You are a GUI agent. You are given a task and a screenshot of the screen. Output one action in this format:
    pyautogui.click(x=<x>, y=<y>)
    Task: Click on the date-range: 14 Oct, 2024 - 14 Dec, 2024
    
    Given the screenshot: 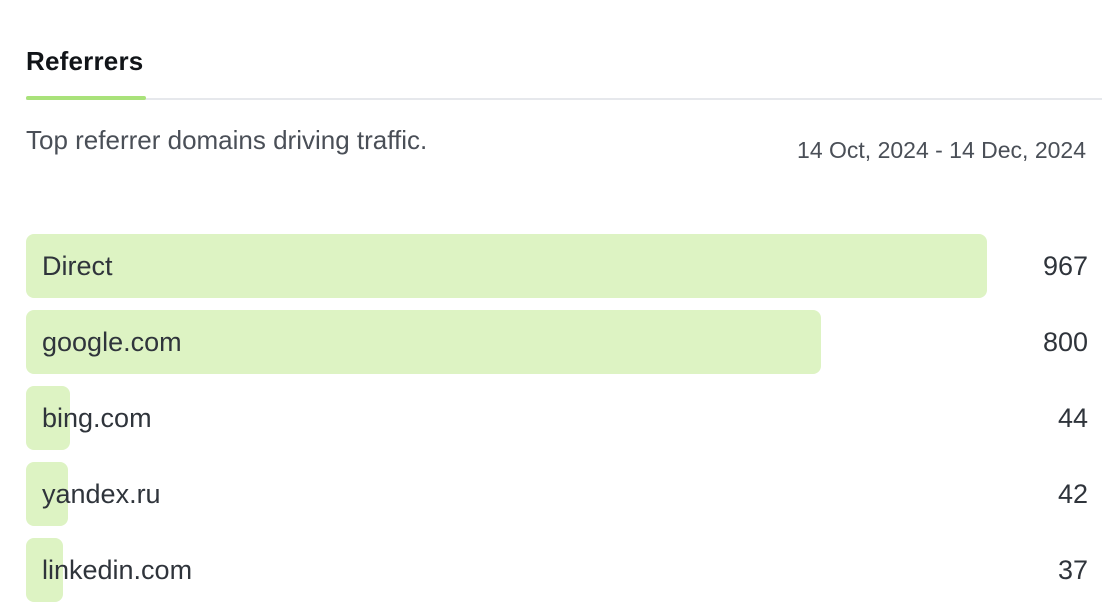 What is the action you would take?
    pyautogui.click(x=941, y=150)
    